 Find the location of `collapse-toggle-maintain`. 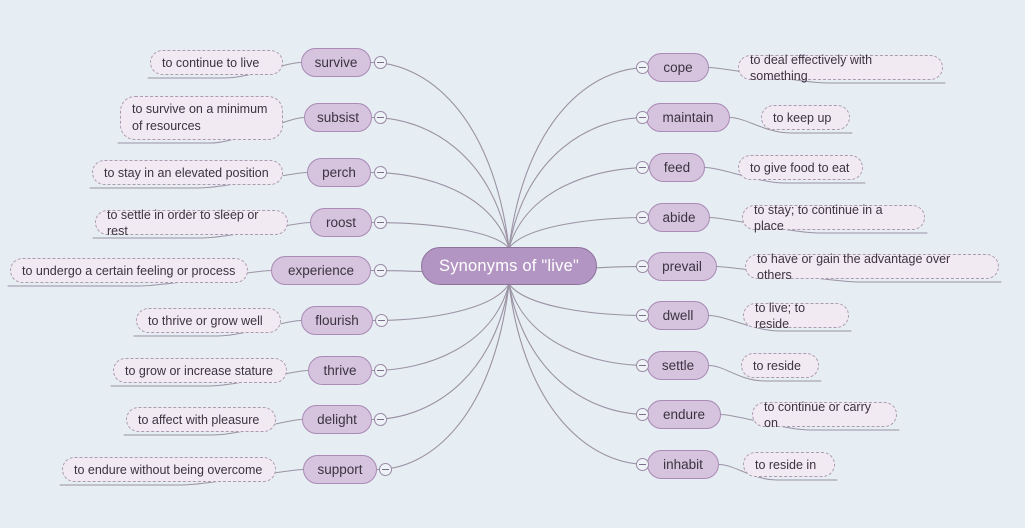

collapse-toggle-maintain is located at coordinates (642, 117).